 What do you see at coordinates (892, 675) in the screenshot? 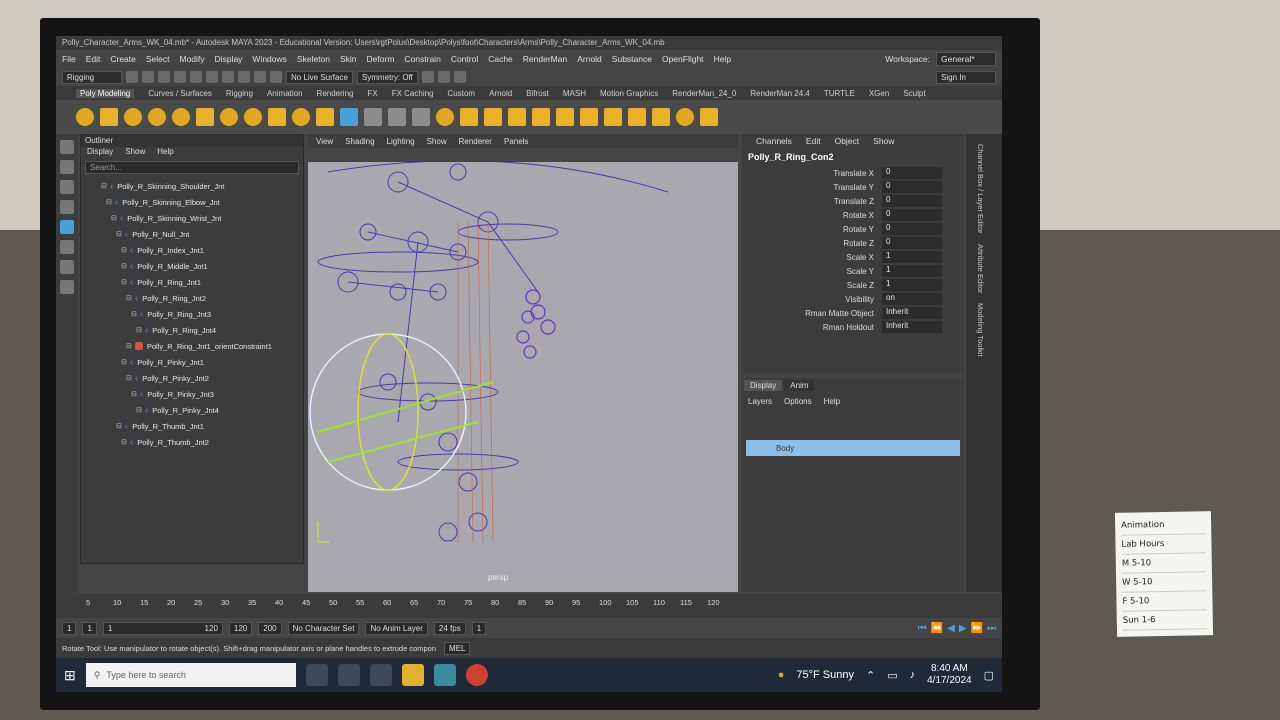
I see `network-icon: ▭` at bounding box center [892, 675].